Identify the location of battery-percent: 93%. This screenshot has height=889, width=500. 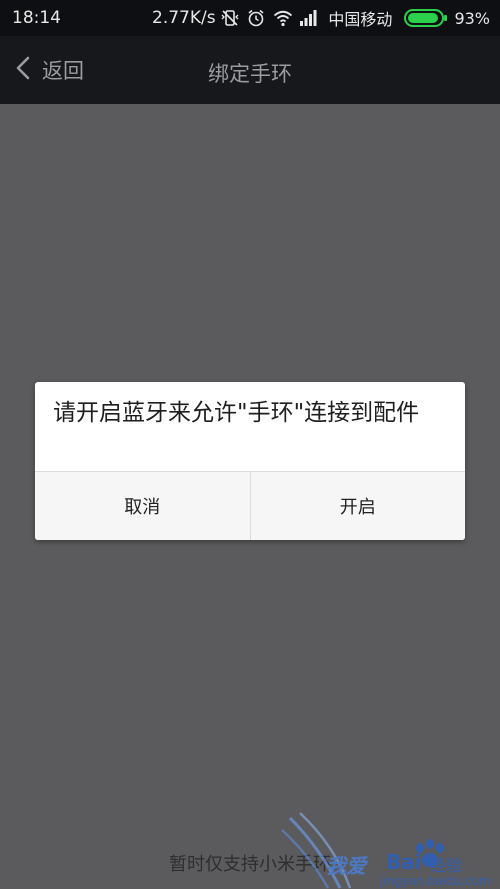
(472, 18).